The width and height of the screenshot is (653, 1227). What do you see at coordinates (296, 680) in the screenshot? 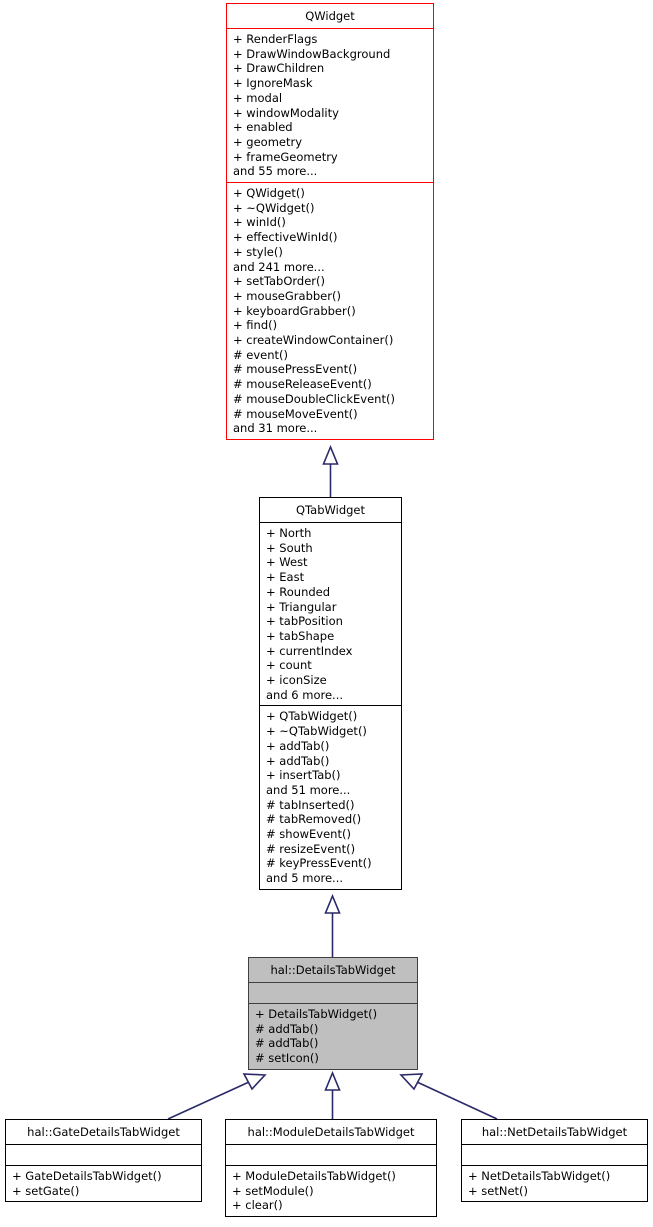
I see `attribute-item: + iconSize` at bounding box center [296, 680].